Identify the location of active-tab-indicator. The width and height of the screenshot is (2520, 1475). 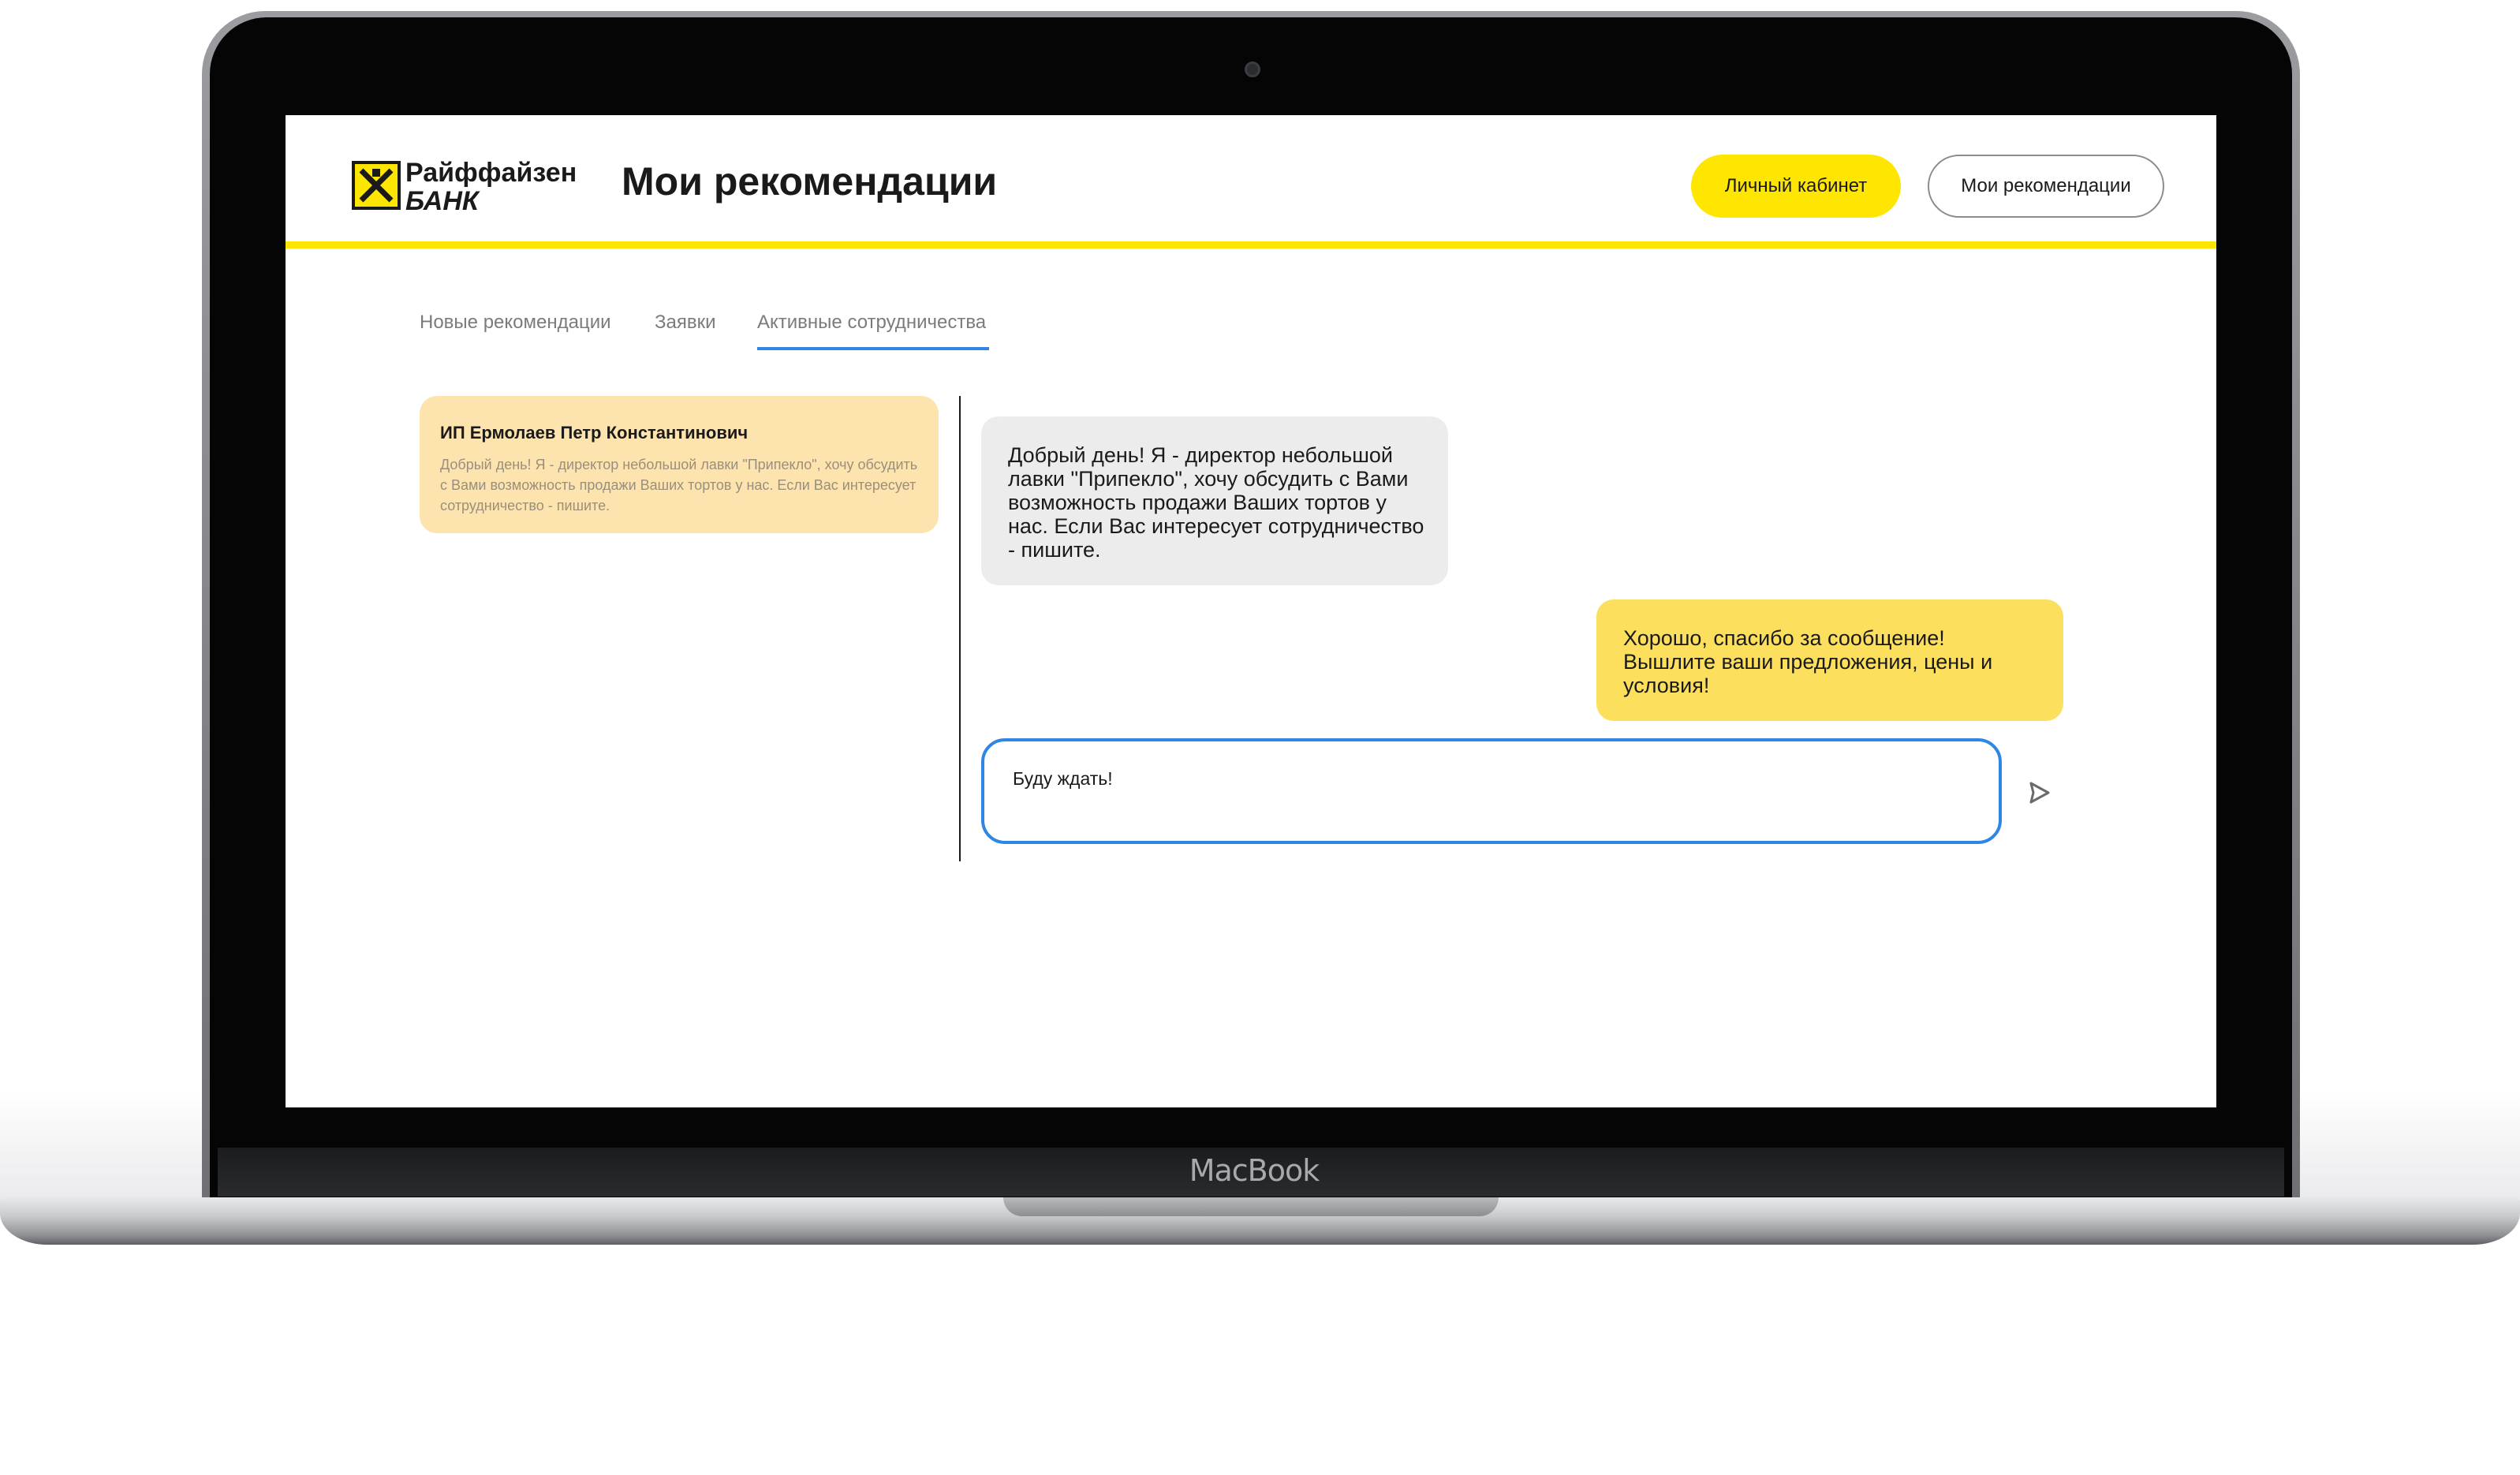
(873, 349).